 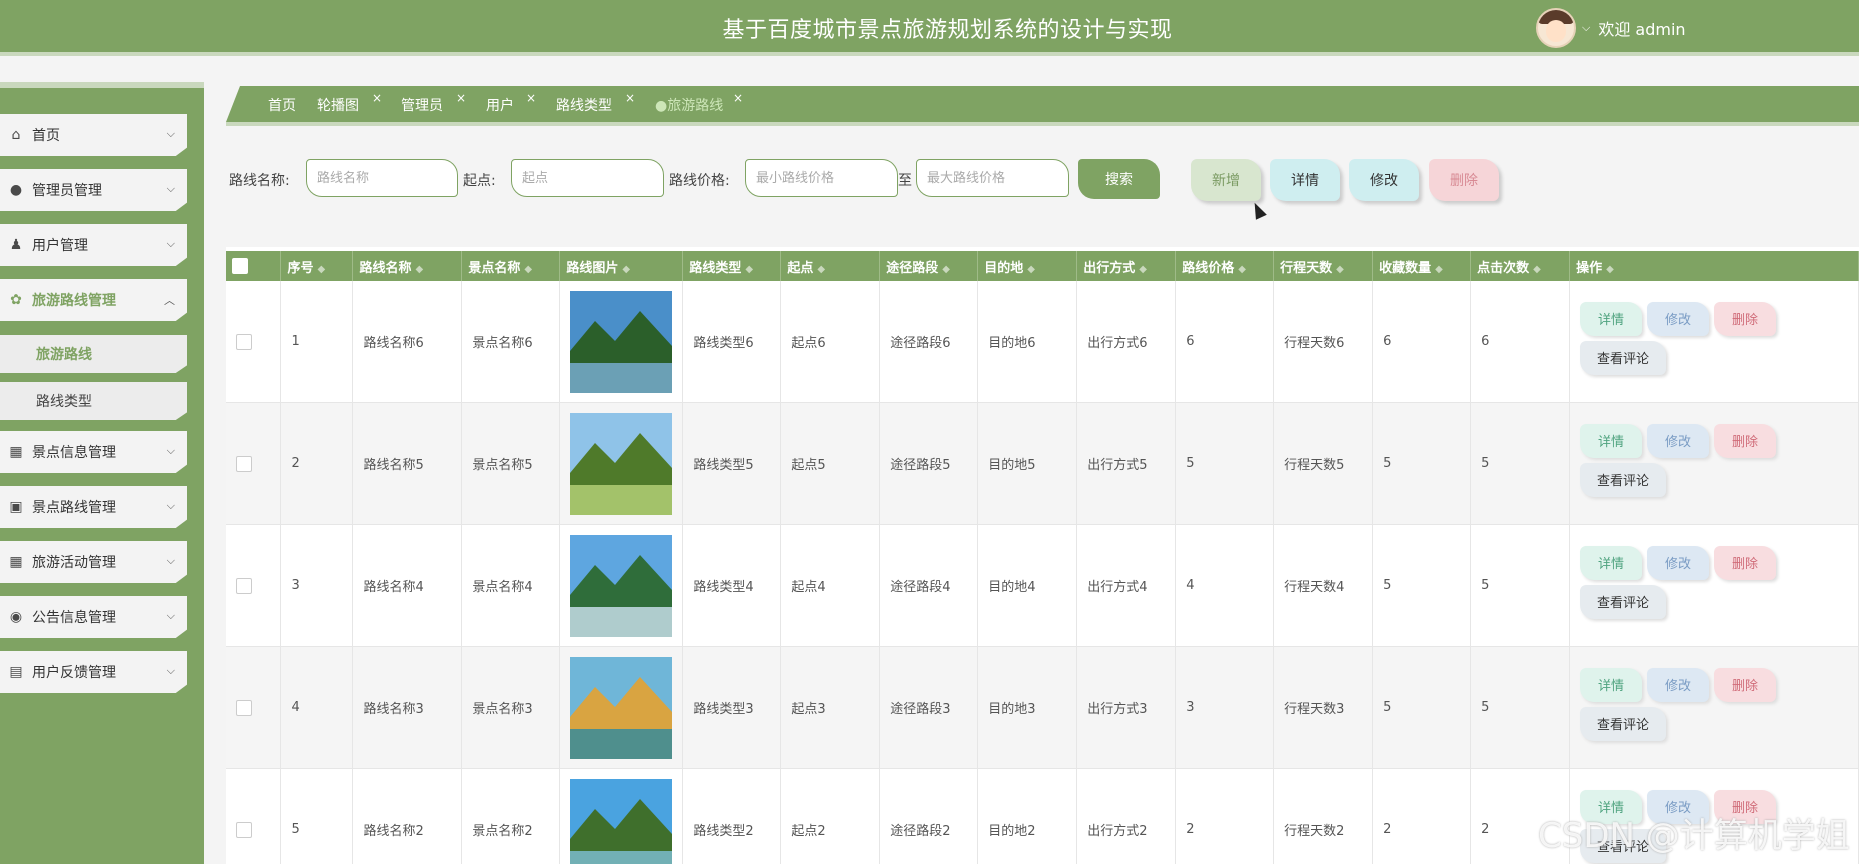 I want to click on min-price-input, so click(x=821, y=178).